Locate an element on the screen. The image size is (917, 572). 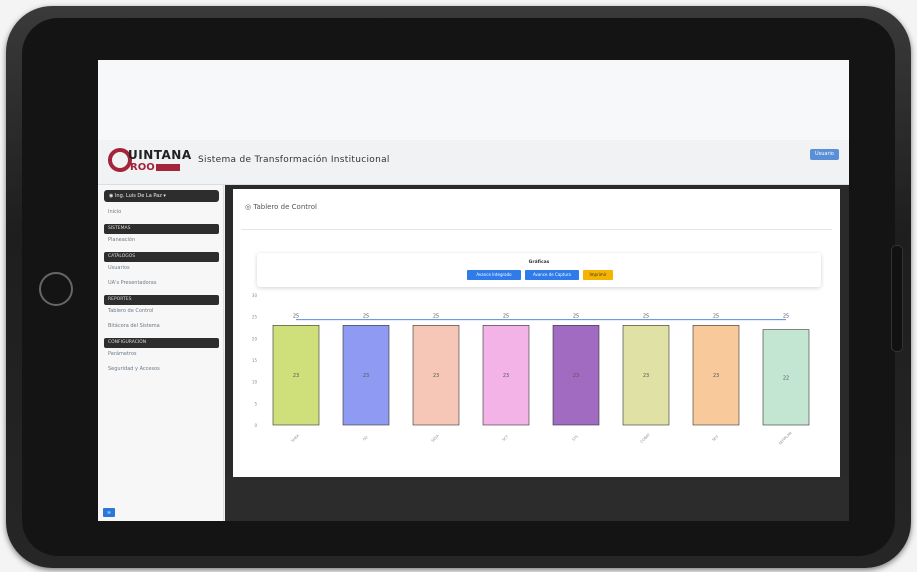
page-title: ◎ Tablero de Control is located at coordinates (281, 207).